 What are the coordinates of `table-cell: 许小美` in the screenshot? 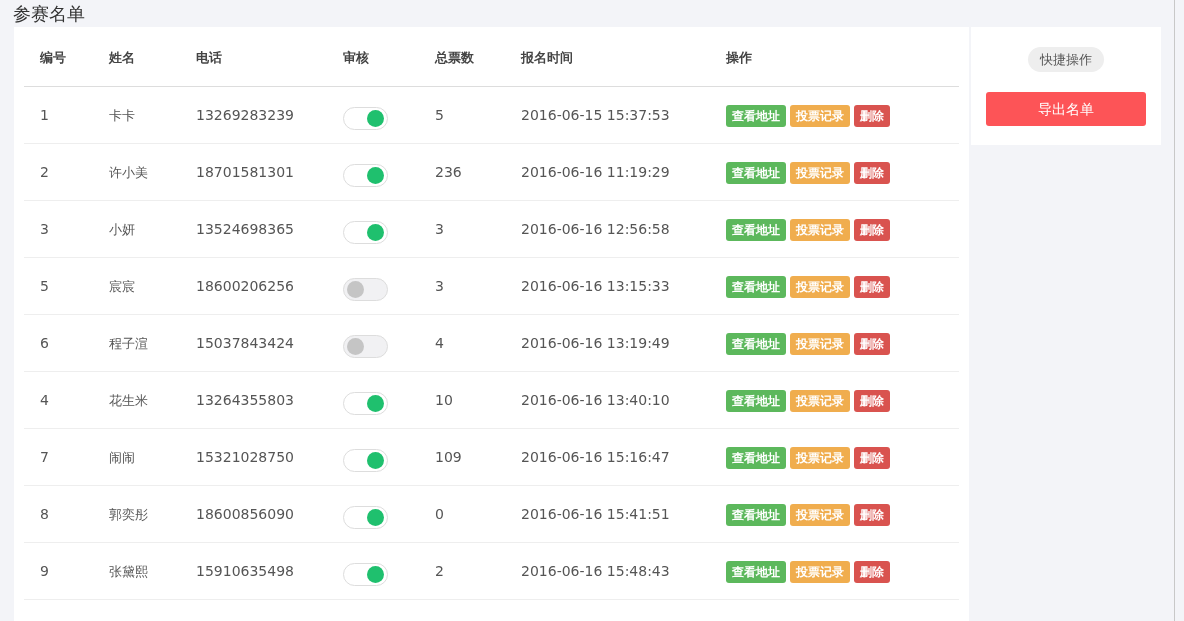 It's located at (128, 172).